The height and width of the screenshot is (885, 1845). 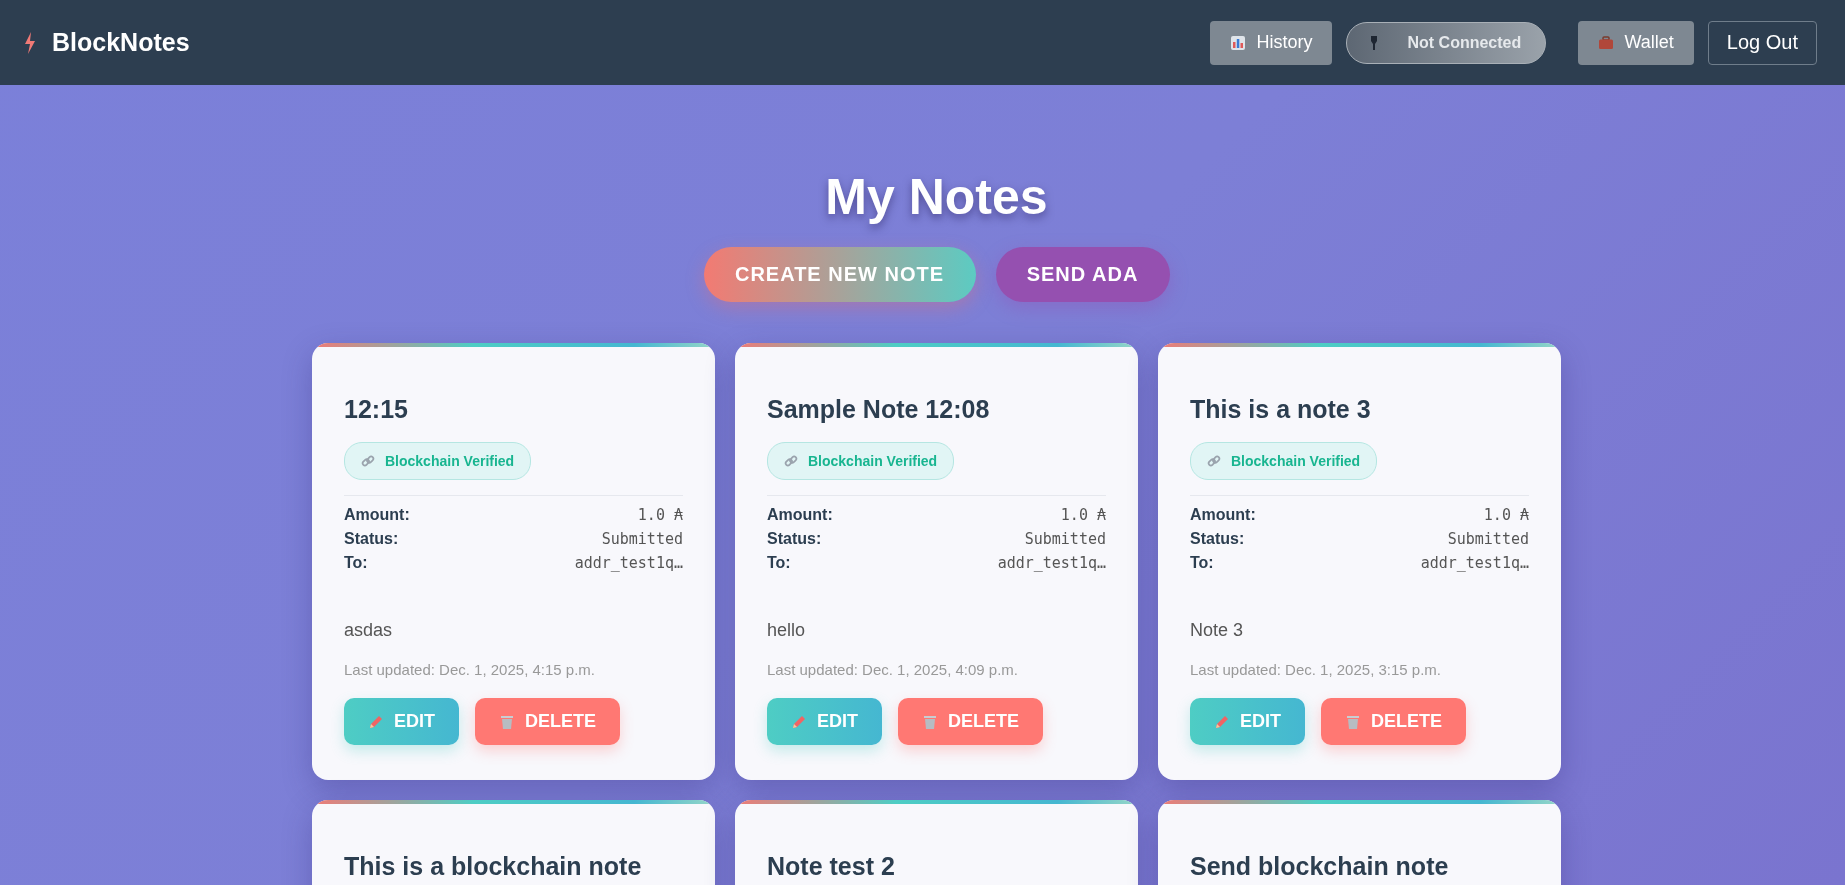 I want to click on note-body: Note 3, so click(x=1217, y=630).